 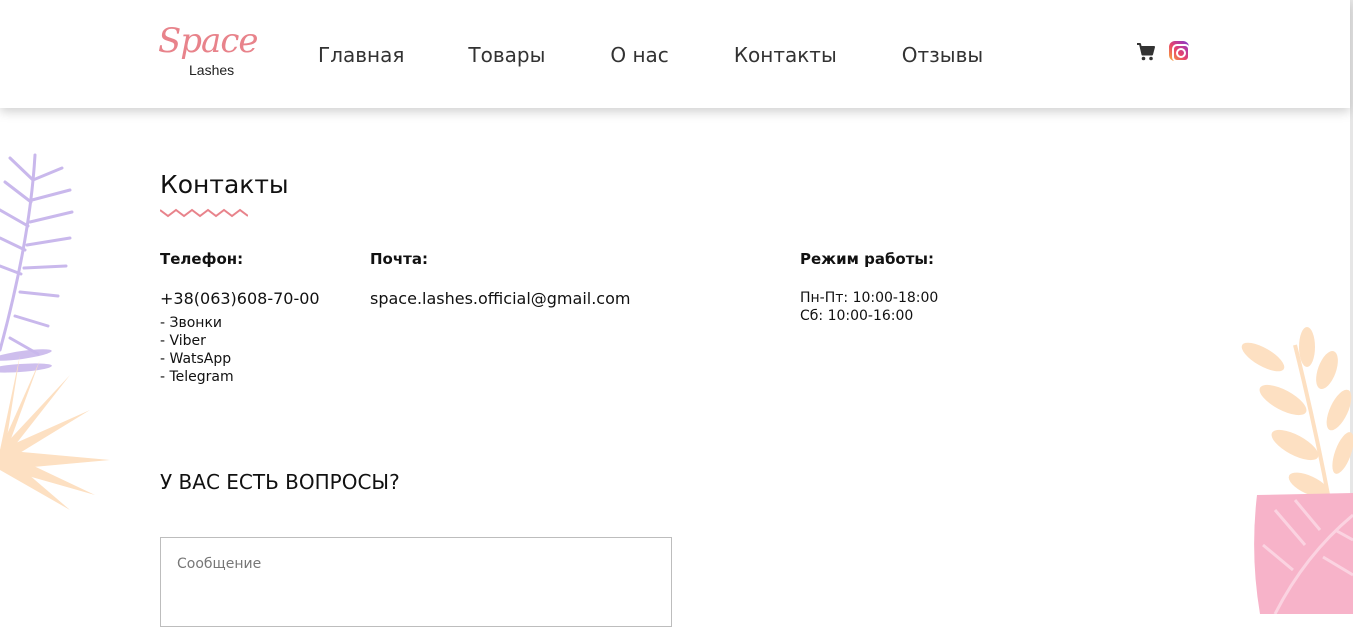 I want to click on phone-number: +38(063)608-70-00, so click(x=240, y=299).